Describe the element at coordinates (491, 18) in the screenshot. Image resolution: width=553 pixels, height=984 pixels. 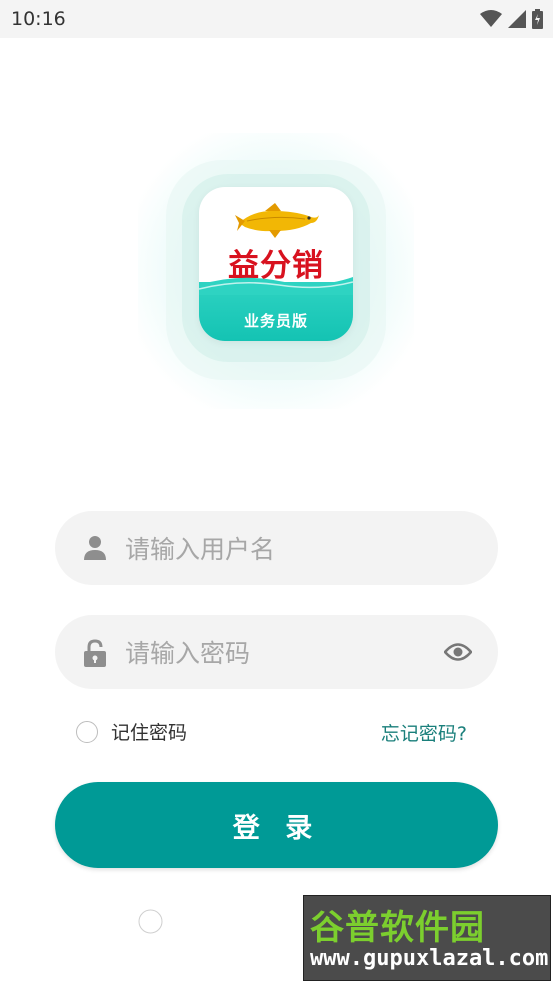
I see `wifi-icon` at that location.